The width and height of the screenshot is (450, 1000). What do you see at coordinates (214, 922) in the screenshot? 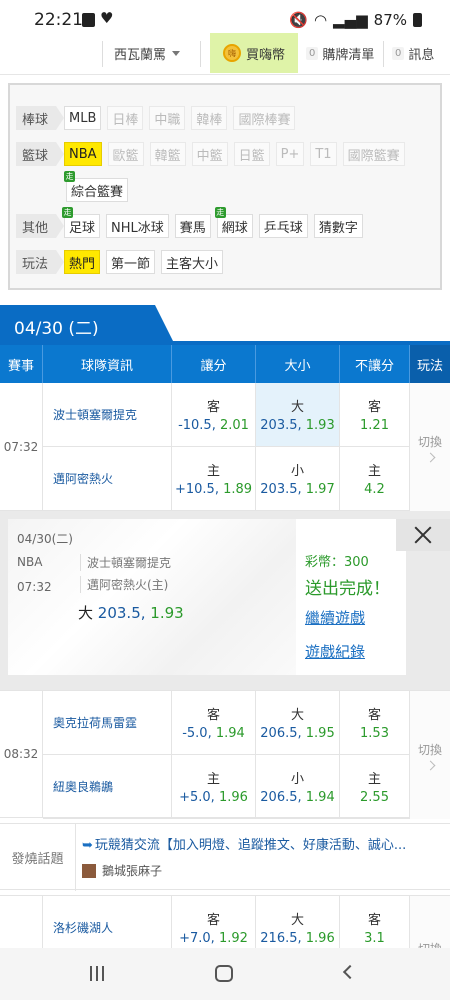
I see `odds-spread-away: 客 +7.0, 1.92` at bounding box center [214, 922].